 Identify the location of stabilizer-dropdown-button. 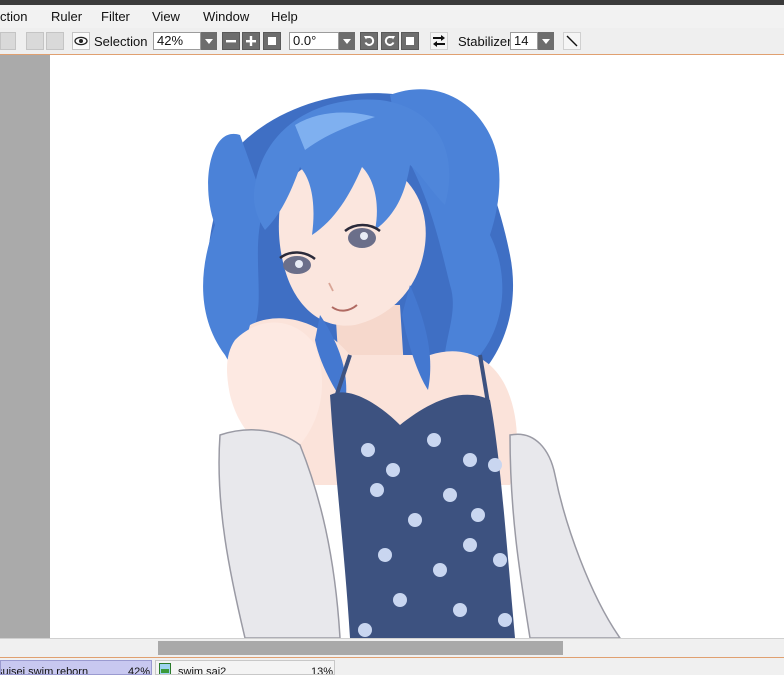
(546, 41).